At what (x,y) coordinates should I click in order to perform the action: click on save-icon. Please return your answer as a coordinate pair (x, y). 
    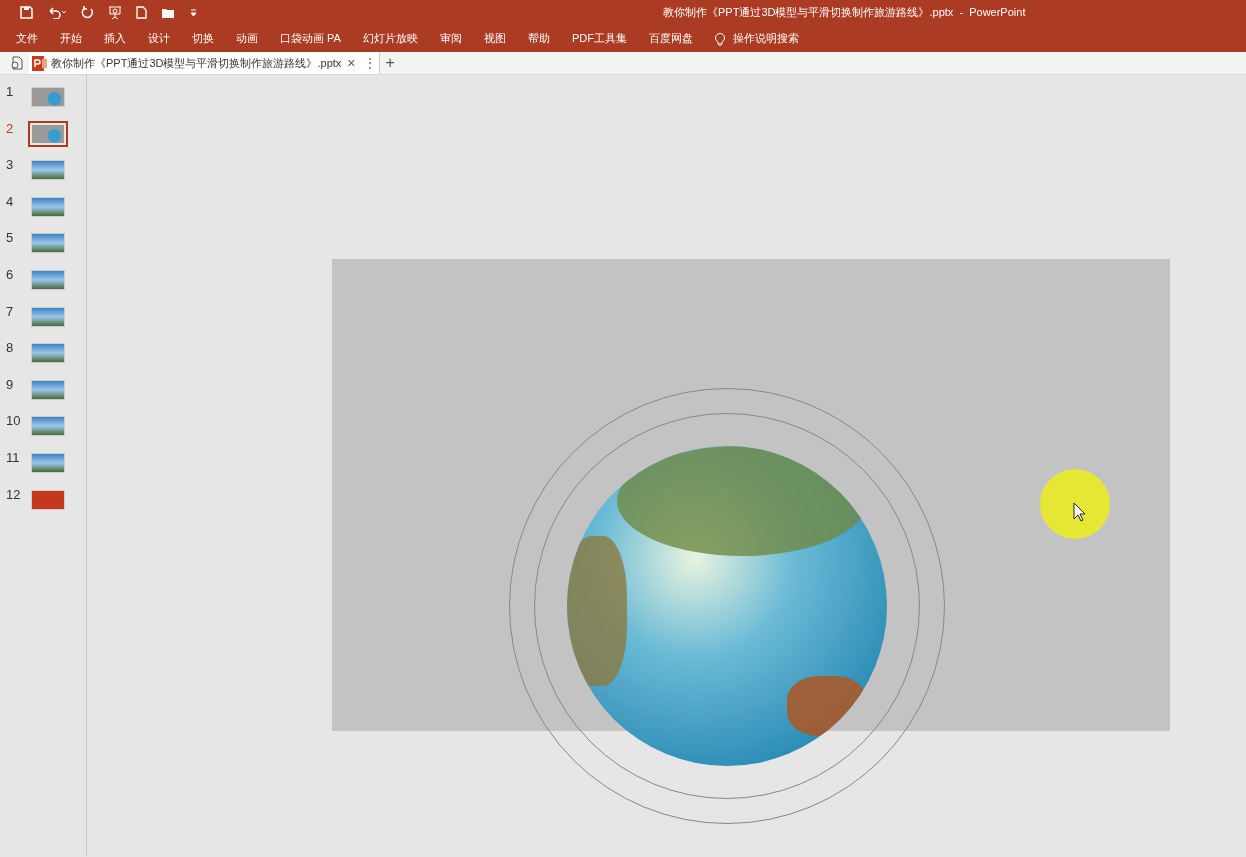
    Looking at the image, I should click on (26, 12).